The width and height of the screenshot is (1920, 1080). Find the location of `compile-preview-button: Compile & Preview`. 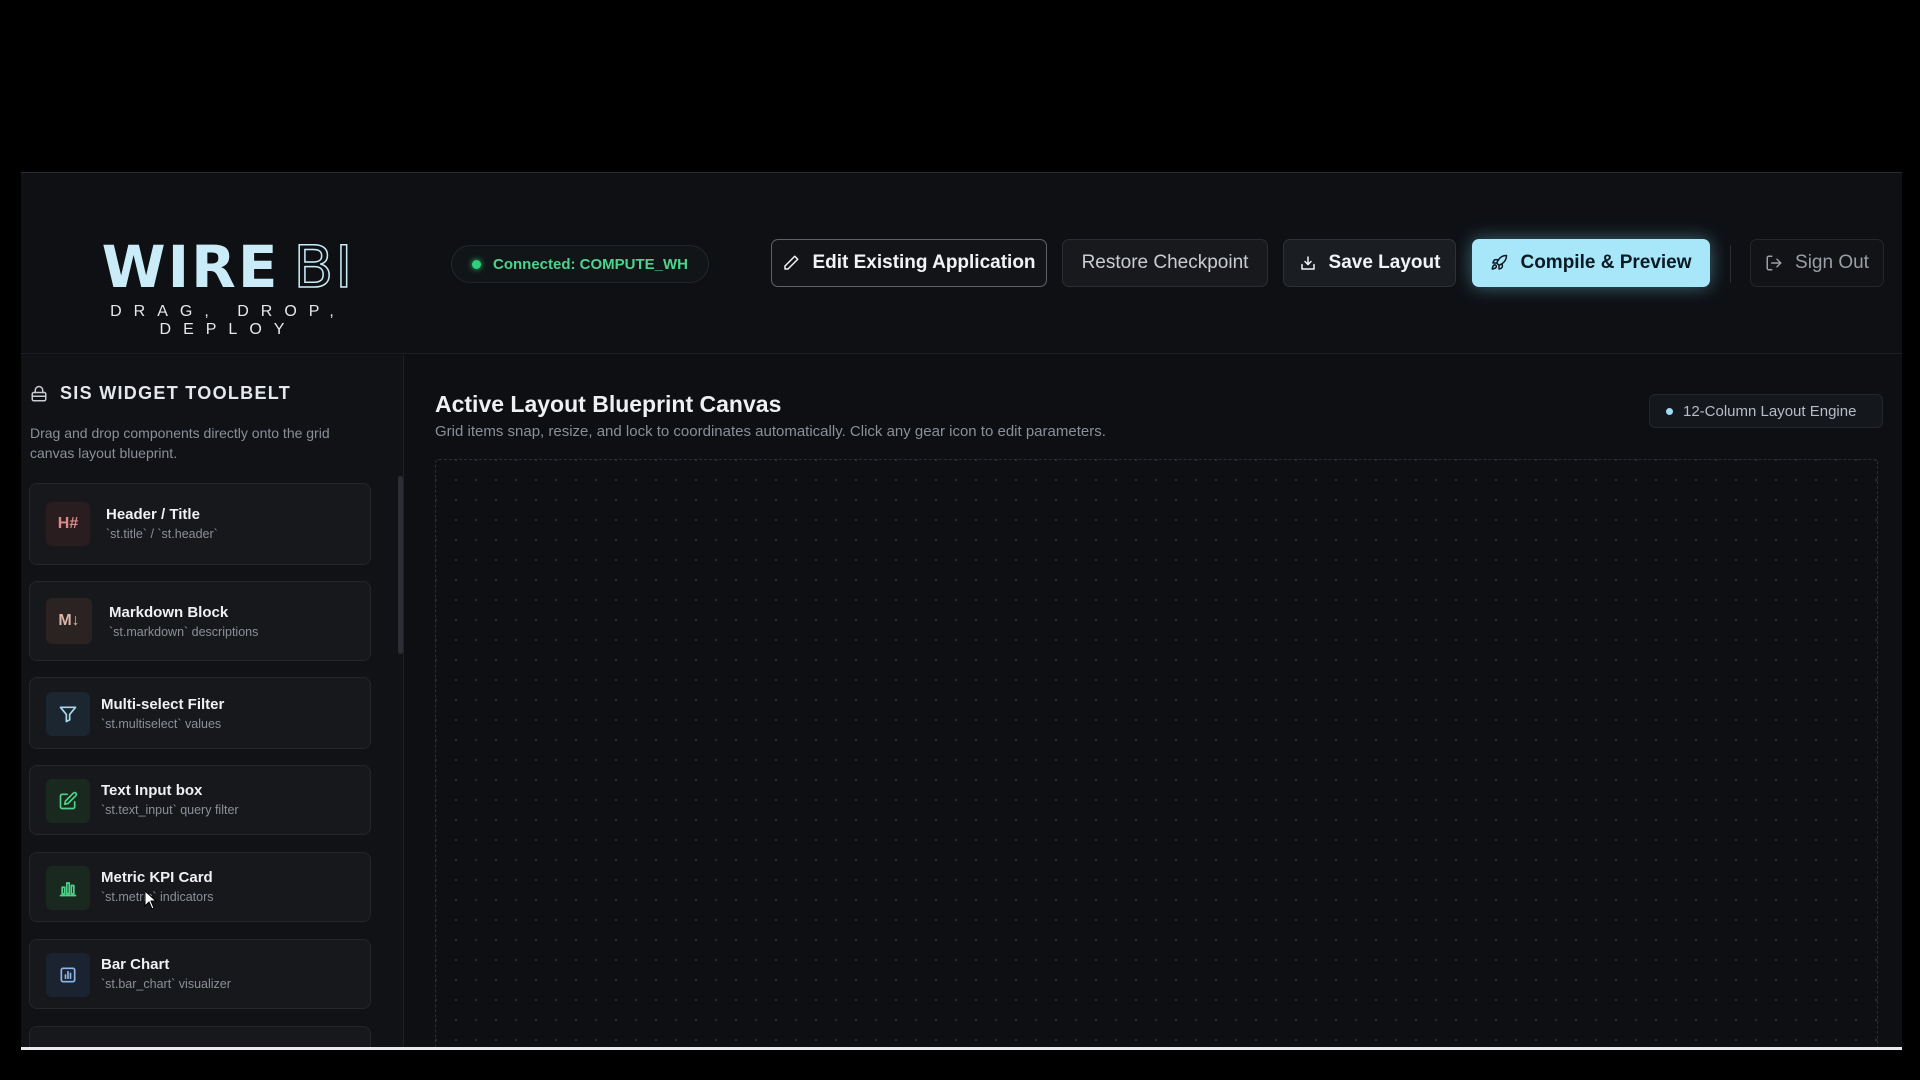

compile-preview-button: Compile & Preview is located at coordinates (1591, 263).